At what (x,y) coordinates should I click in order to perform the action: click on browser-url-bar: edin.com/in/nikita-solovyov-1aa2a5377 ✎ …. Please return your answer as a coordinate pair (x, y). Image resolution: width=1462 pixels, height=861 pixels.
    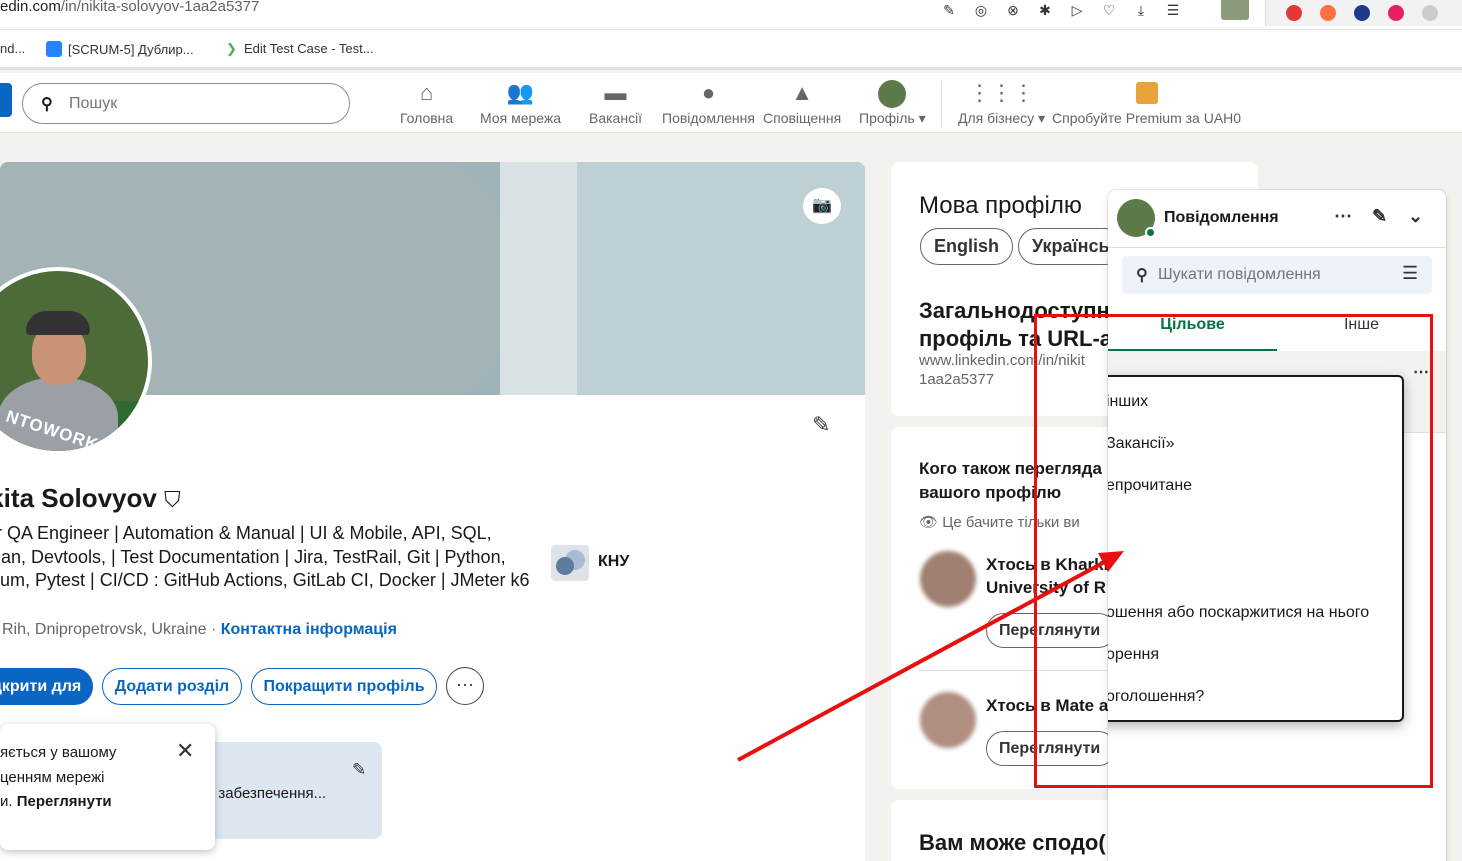
    Looking at the image, I should click on (731, 15).